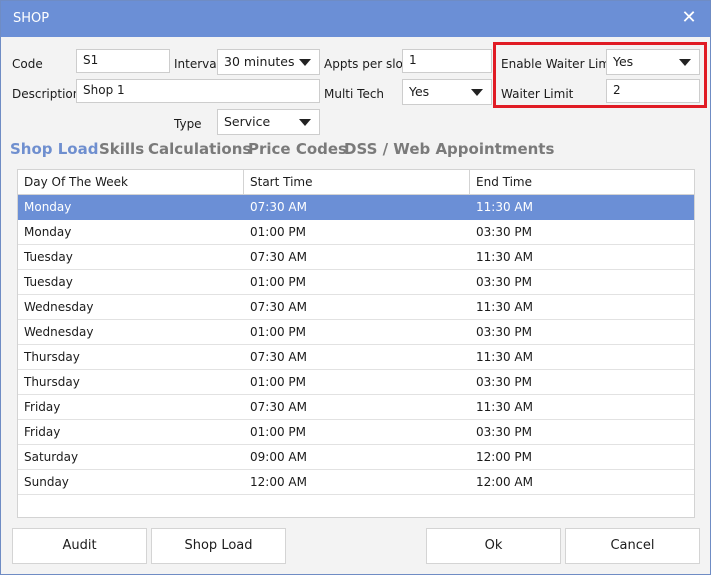 The height and width of the screenshot is (575, 711). Describe the element at coordinates (356, 207) in the screenshot. I see `table-row: Monday 07:30 AM 11:30 AM` at that location.